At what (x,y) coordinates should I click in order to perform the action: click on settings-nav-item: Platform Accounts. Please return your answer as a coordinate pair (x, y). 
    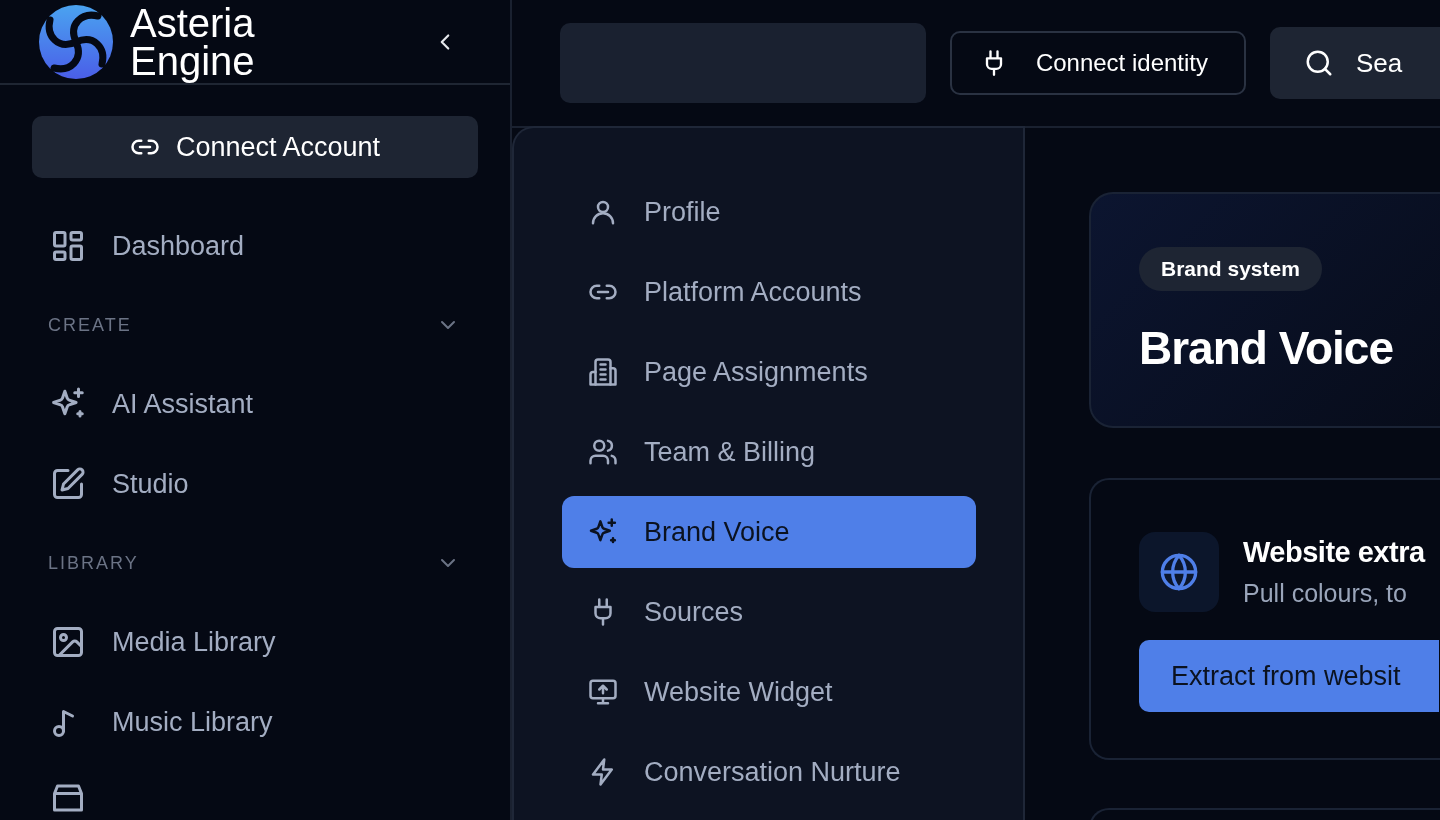
    Looking at the image, I should click on (769, 292).